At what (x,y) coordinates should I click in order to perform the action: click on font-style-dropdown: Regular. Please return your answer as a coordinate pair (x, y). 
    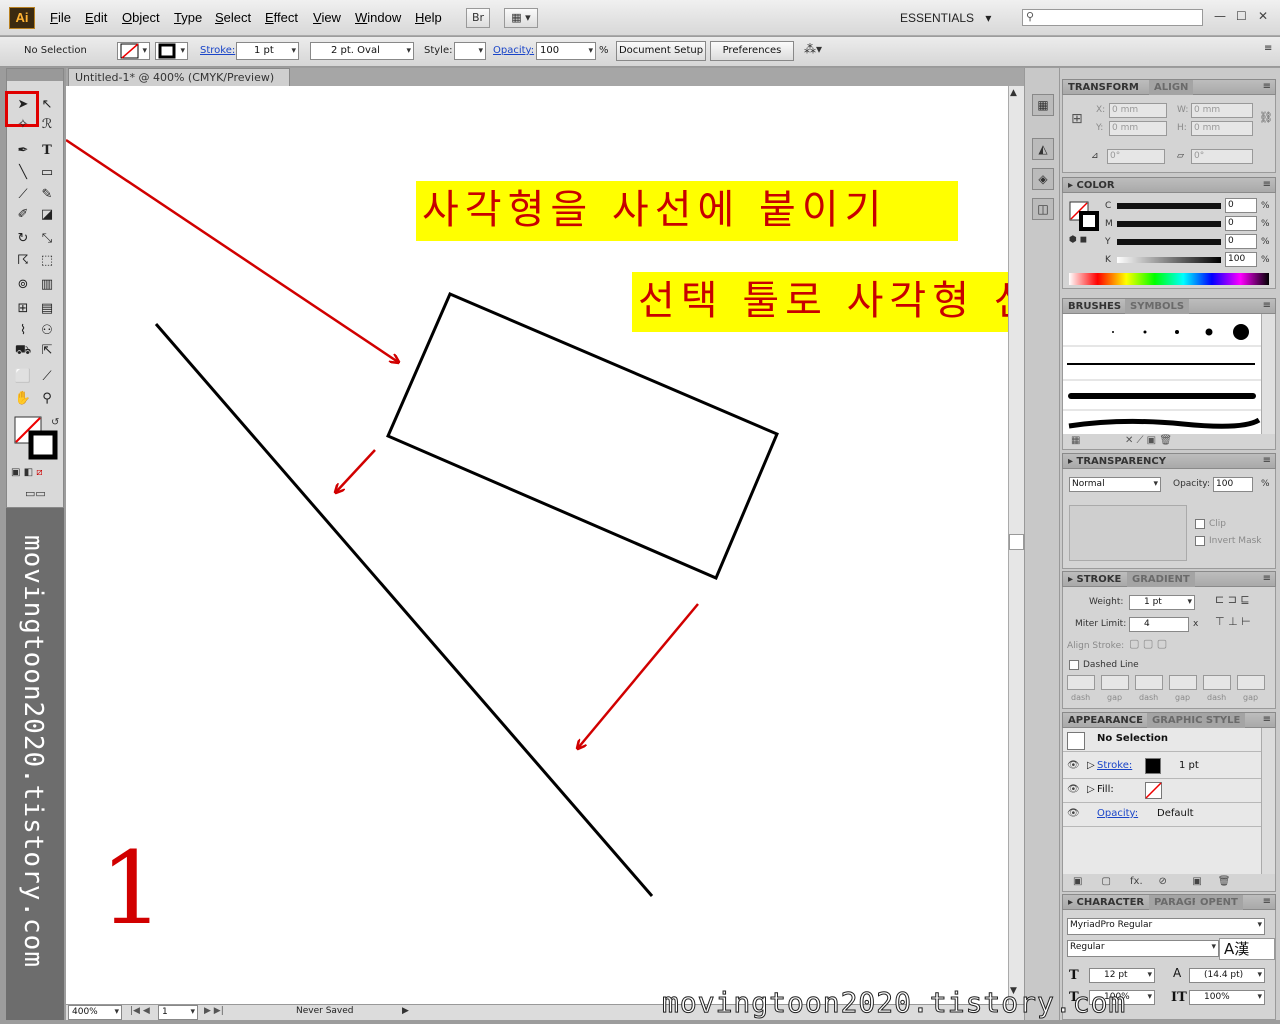
    Looking at the image, I should click on (1143, 948).